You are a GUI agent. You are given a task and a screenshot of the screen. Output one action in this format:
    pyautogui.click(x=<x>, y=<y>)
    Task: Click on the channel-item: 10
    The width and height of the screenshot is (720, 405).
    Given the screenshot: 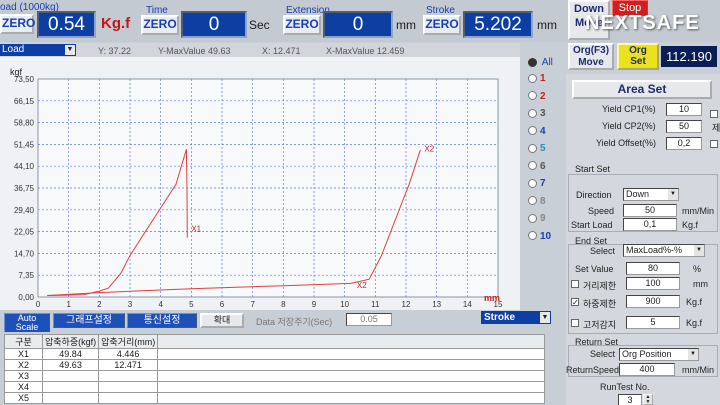 What is the action you would take?
    pyautogui.click(x=539, y=236)
    